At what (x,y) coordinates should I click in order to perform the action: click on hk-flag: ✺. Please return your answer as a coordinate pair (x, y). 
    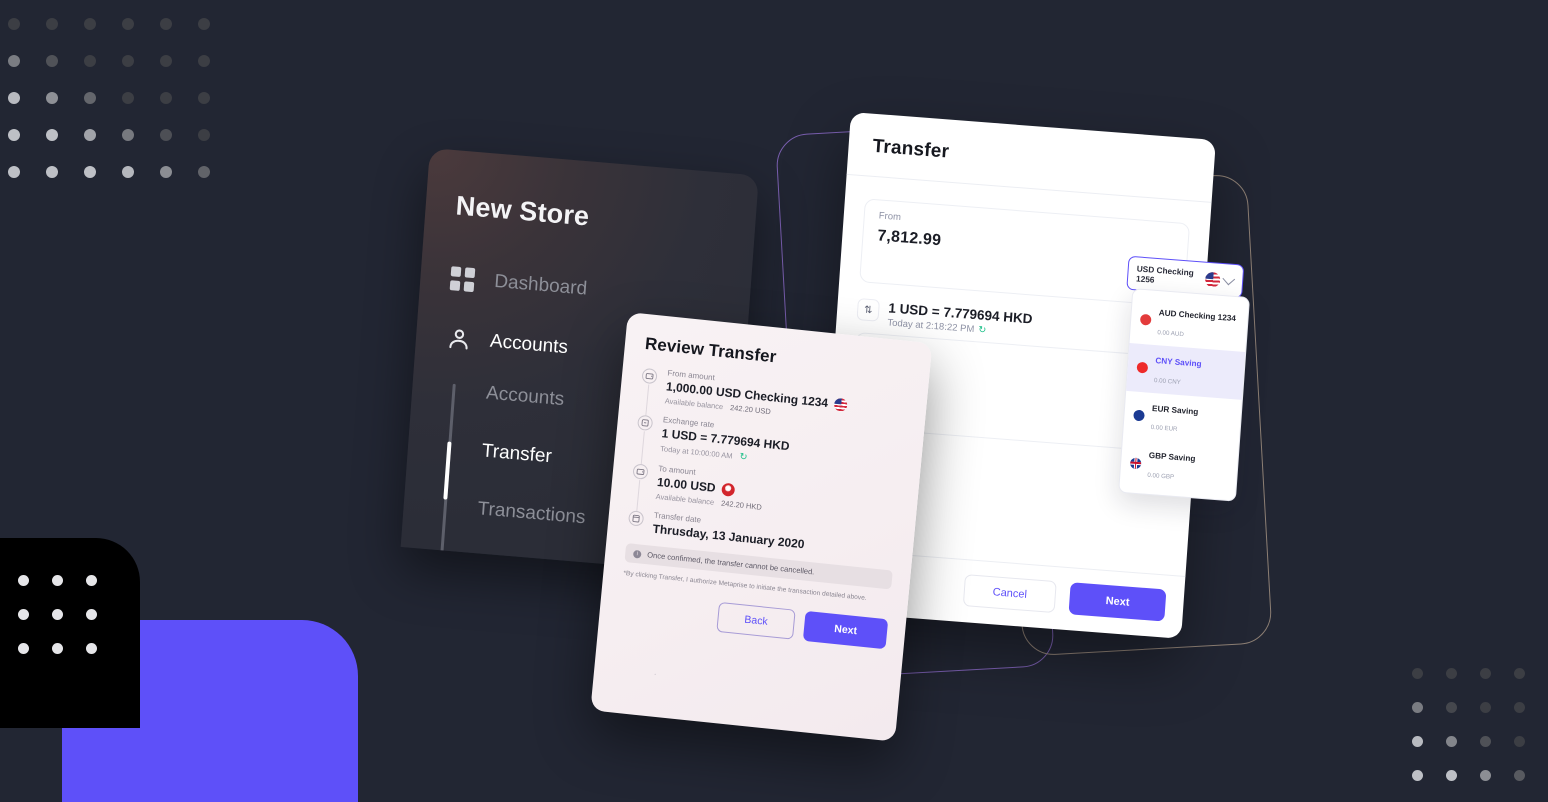
    Looking at the image, I should click on (728, 489).